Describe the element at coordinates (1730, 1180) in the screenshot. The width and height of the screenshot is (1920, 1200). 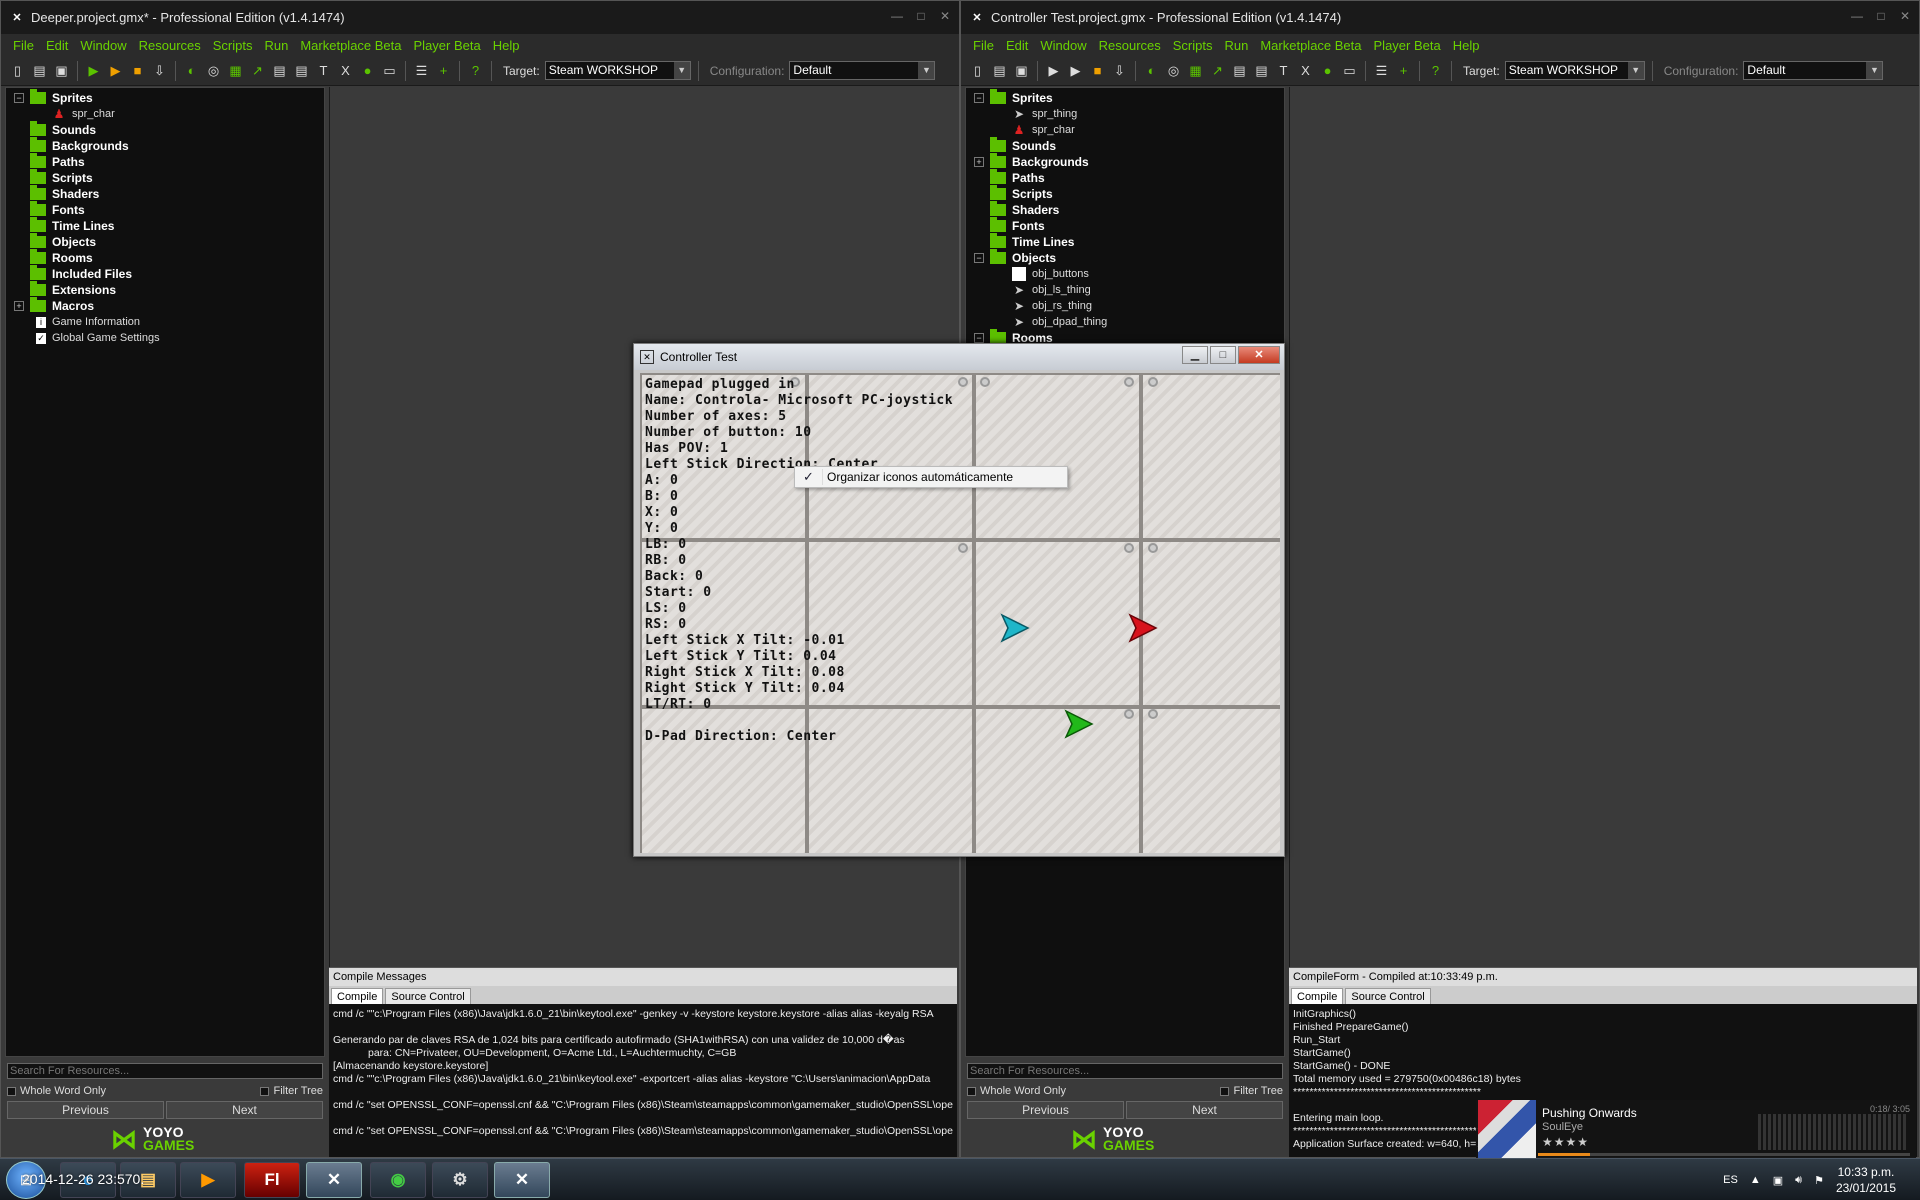
I see `language-indicator: ES` at that location.